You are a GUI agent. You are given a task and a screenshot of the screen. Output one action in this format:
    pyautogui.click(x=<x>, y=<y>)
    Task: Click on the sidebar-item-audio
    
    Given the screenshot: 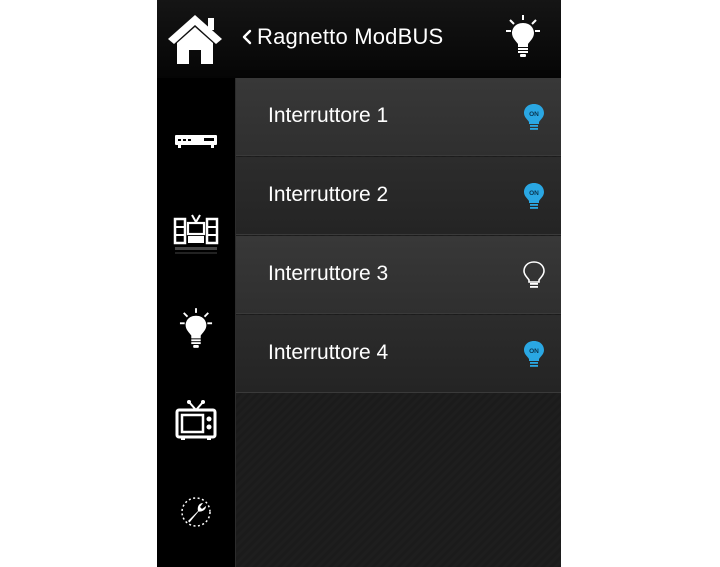 What is the action you would take?
    pyautogui.click(x=196, y=141)
    